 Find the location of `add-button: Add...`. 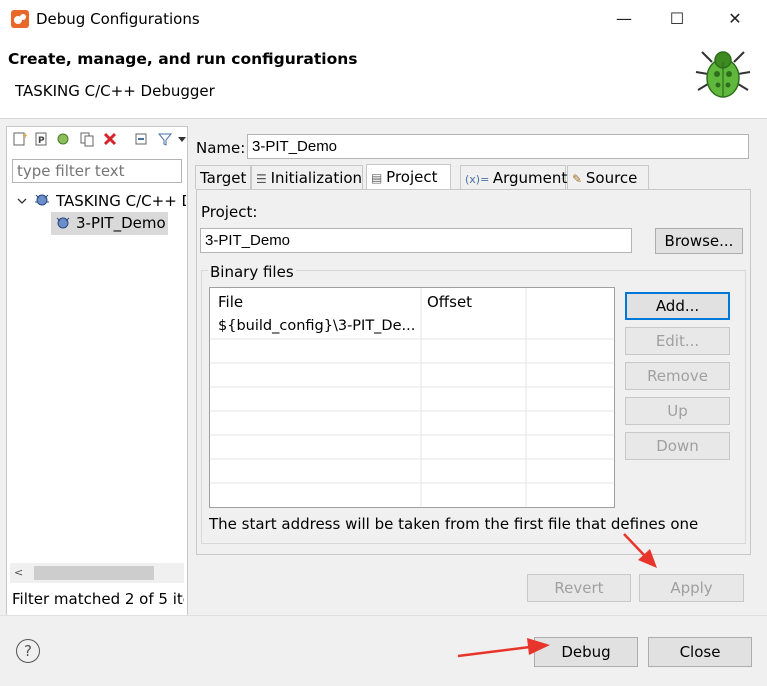

add-button: Add... is located at coordinates (677, 306).